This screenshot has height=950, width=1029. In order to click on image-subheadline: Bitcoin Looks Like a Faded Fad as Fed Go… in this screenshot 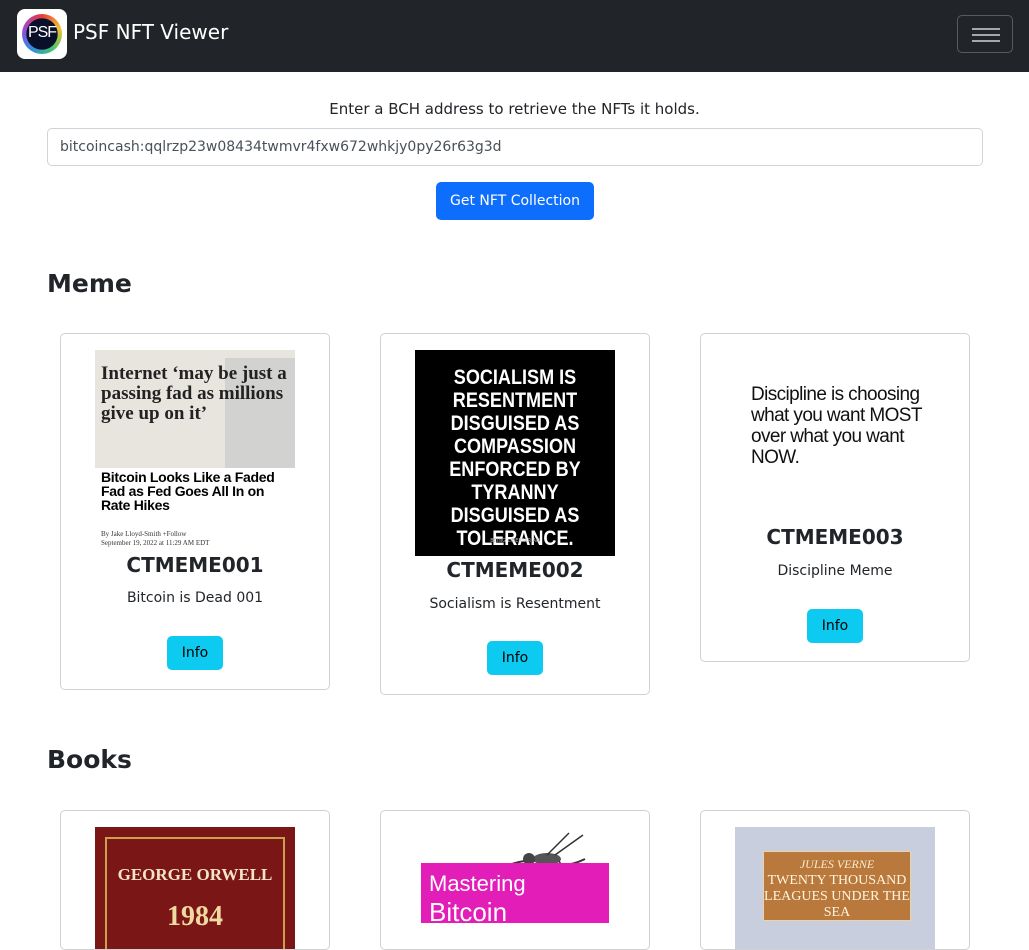, I will do `click(188, 491)`.